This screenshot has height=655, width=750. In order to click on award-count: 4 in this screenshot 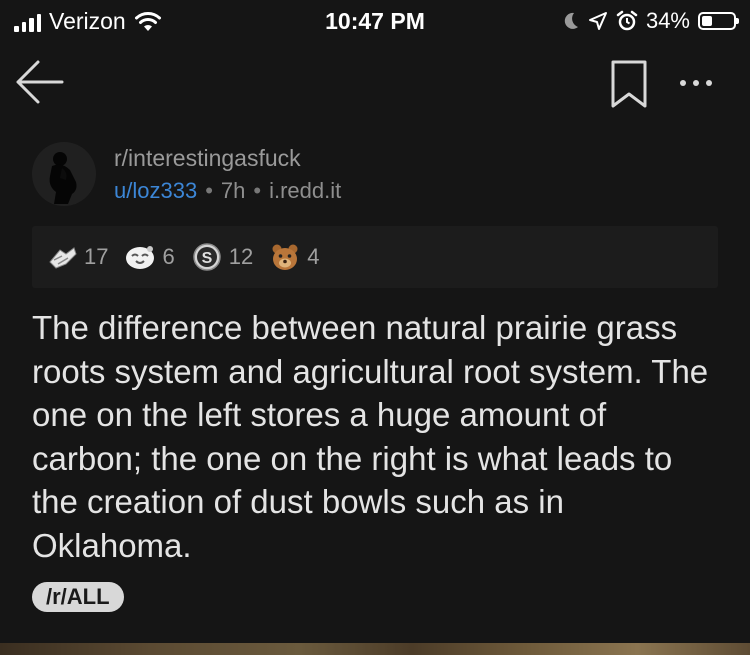, I will do `click(313, 256)`.